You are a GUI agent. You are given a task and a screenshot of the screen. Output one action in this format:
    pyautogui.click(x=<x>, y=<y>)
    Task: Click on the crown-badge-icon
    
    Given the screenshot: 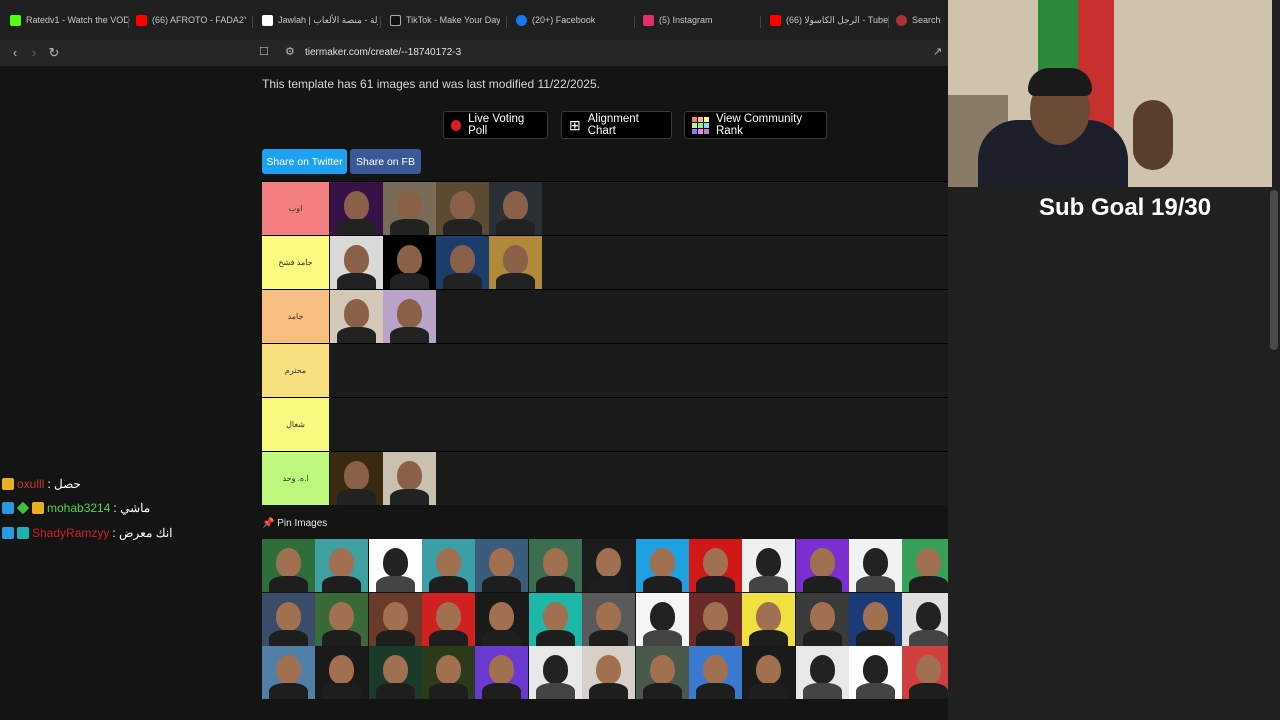 What is the action you would take?
    pyautogui.click(x=38, y=508)
    